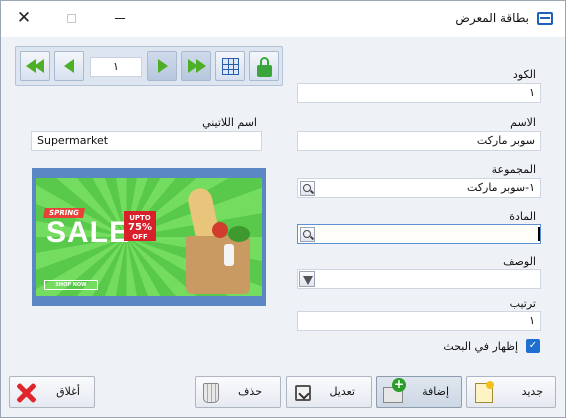 This screenshot has width=566, height=418. Describe the element at coordinates (71, 18) in the screenshot. I see `maximize-button` at that location.